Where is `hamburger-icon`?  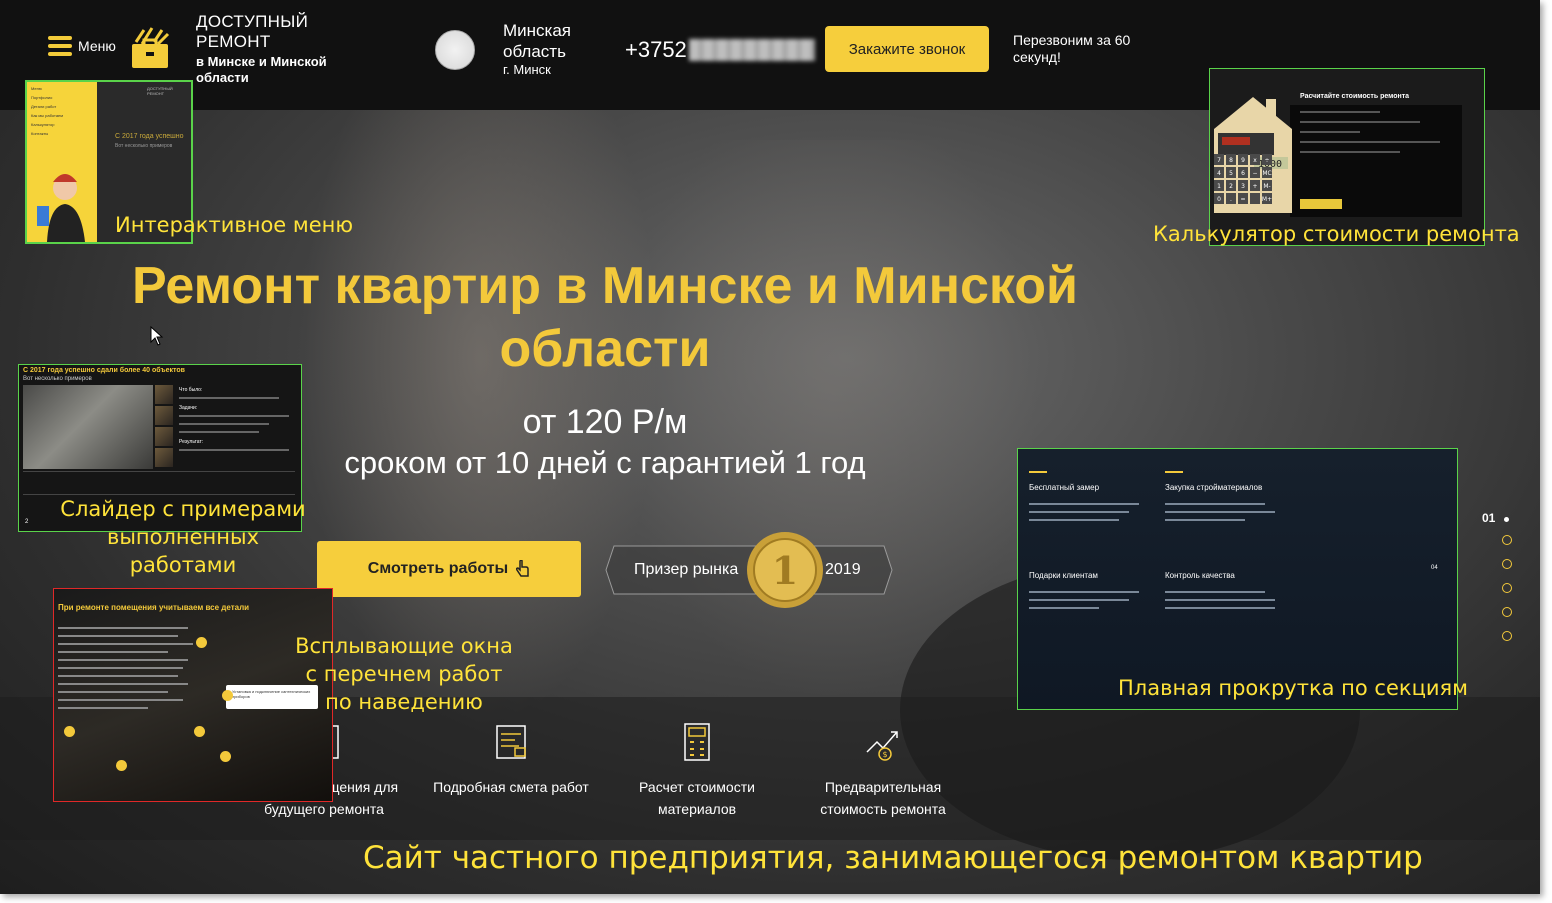 hamburger-icon is located at coordinates (60, 46).